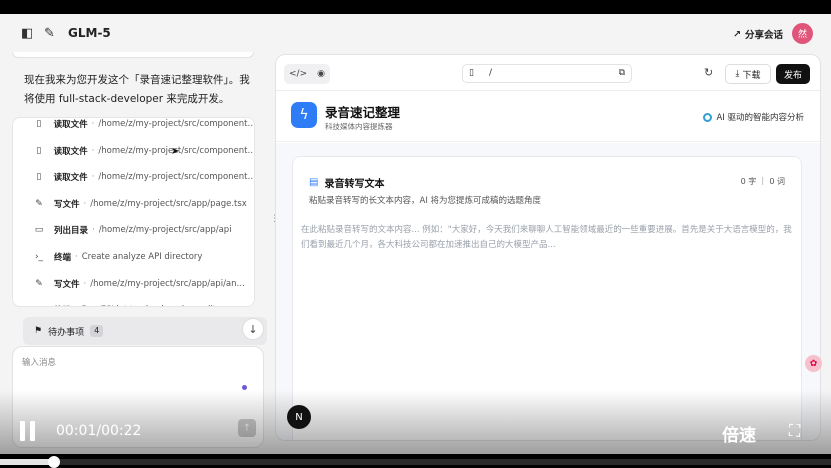 This screenshot has height=468, width=831. Describe the element at coordinates (363, 112) in the screenshot. I see `app-name: 录音速记整理` at that location.